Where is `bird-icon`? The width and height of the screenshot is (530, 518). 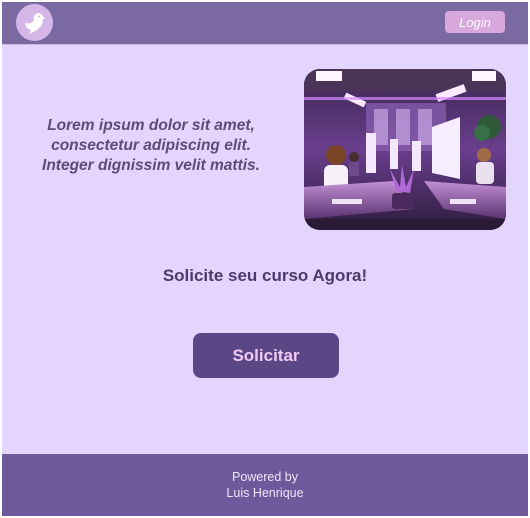
bird-icon is located at coordinates (35, 23).